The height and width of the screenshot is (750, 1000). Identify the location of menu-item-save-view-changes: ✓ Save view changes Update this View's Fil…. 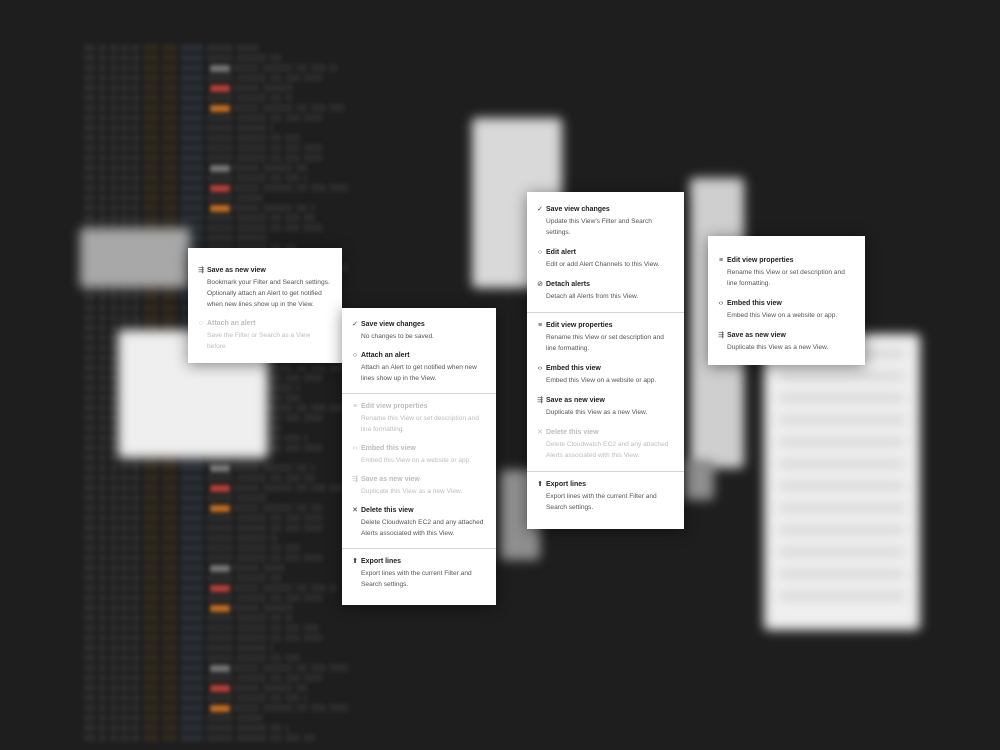
(605, 222).